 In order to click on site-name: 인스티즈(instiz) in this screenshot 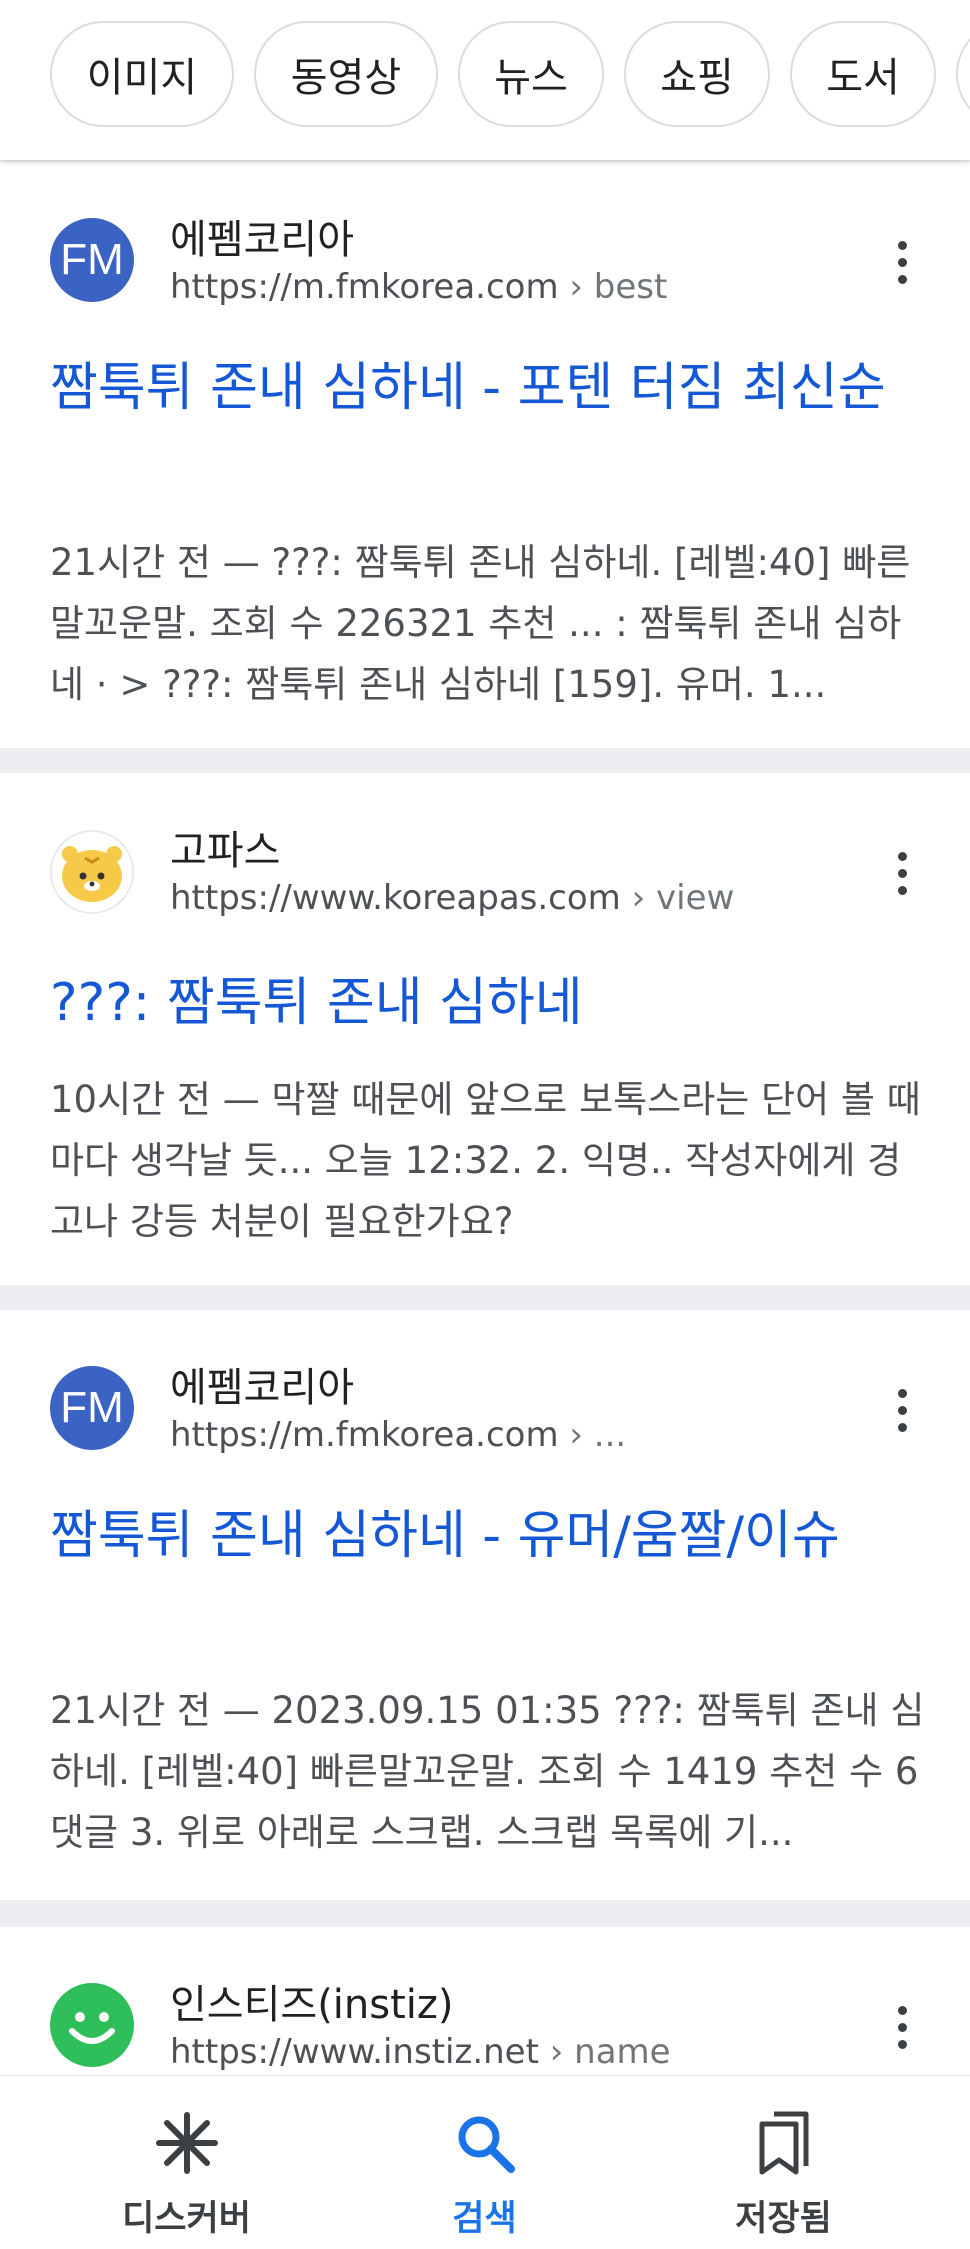, I will do `click(312, 2005)`.